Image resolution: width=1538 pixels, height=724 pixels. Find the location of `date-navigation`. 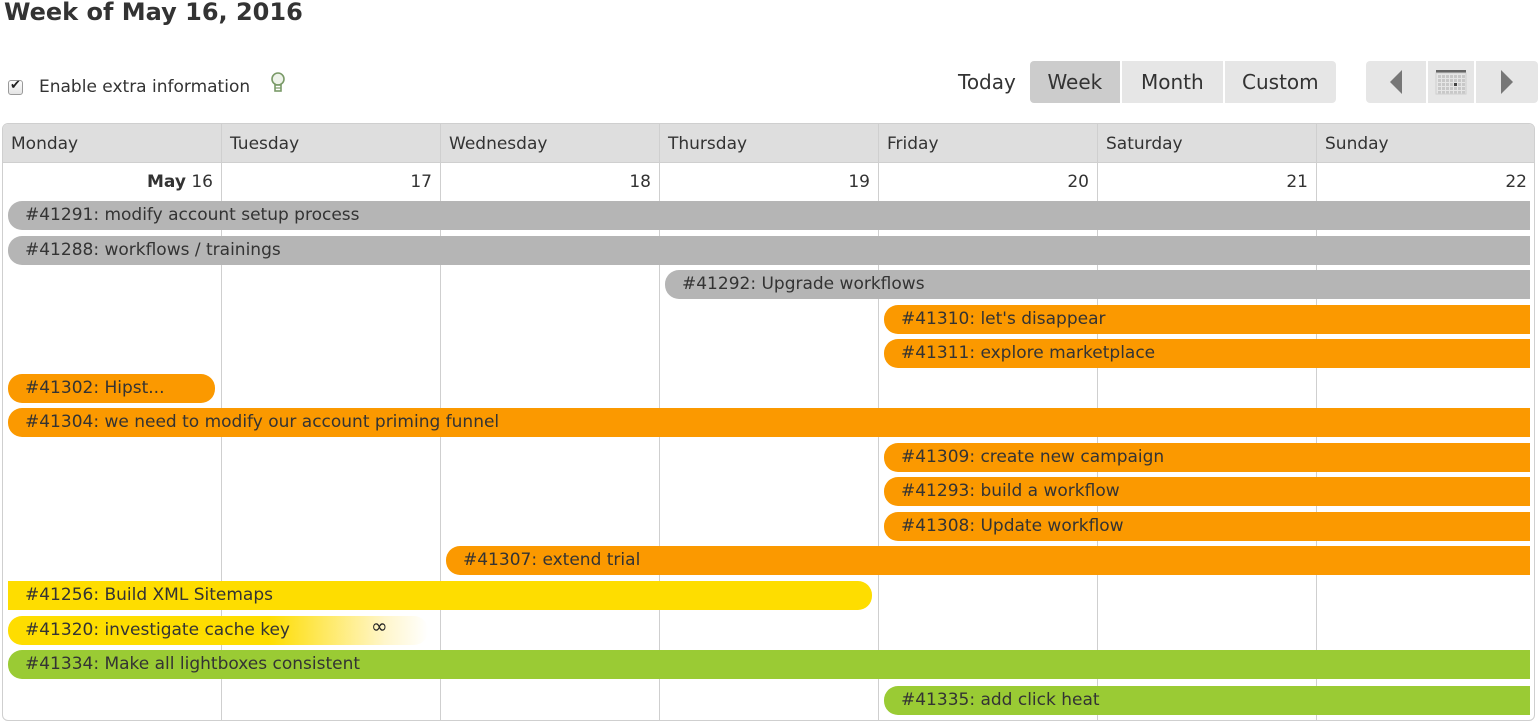

date-navigation is located at coordinates (1451, 82).